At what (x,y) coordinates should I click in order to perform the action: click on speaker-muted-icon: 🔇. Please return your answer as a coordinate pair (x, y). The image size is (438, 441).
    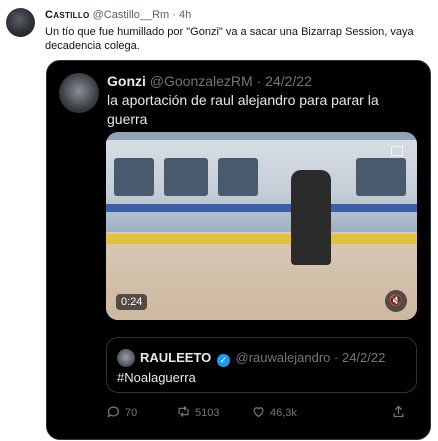
    Looking at the image, I should click on (396, 301).